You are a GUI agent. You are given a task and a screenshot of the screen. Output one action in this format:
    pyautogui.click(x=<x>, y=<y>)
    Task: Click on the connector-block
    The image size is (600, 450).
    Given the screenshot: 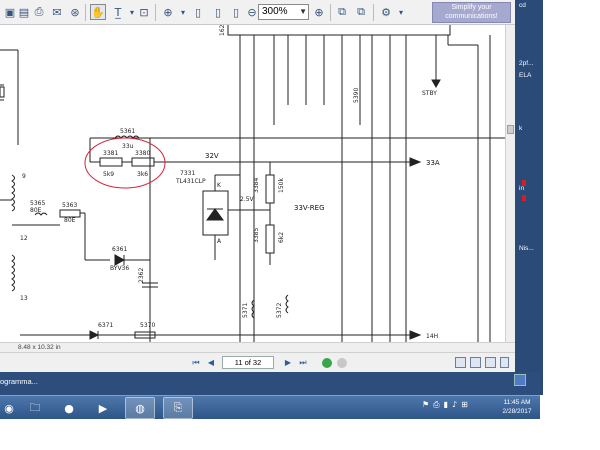 What is the action you would take?
    pyautogui.click(x=339, y=30)
    